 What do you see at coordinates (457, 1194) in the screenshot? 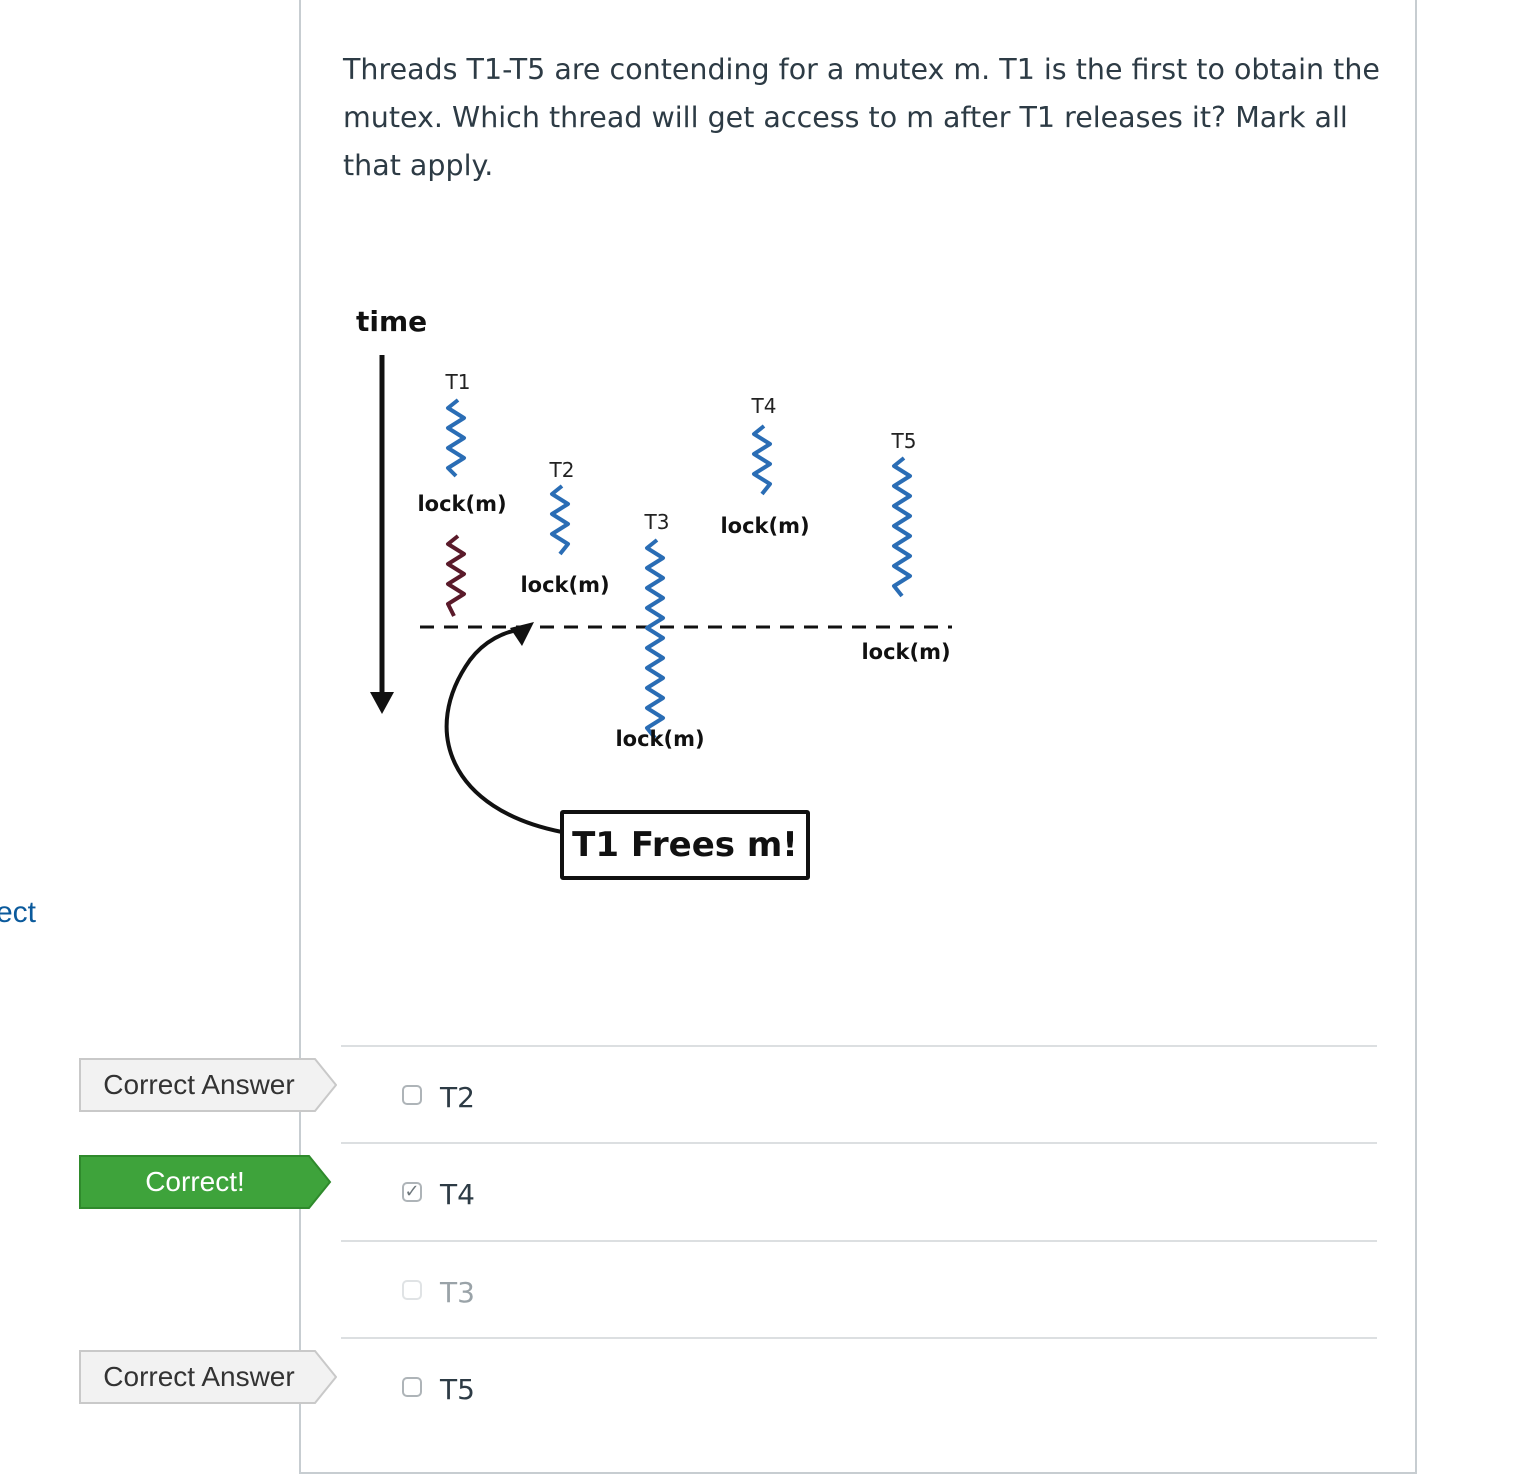
I see `answer-label-t4: T4` at bounding box center [457, 1194].